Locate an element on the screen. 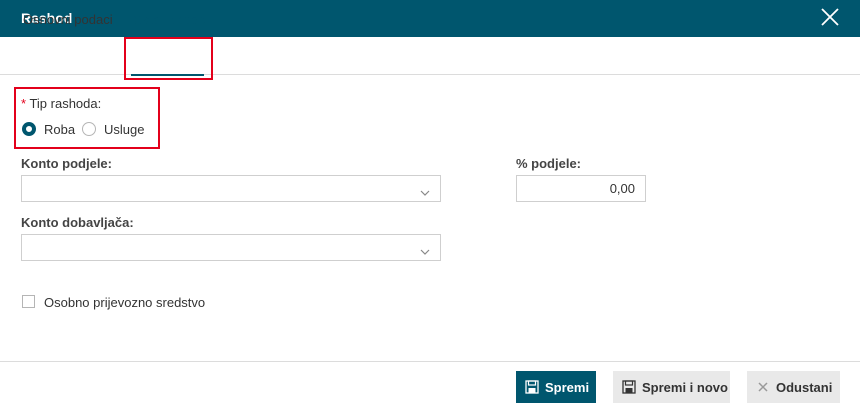  save-button: Spremi is located at coordinates (556, 387).